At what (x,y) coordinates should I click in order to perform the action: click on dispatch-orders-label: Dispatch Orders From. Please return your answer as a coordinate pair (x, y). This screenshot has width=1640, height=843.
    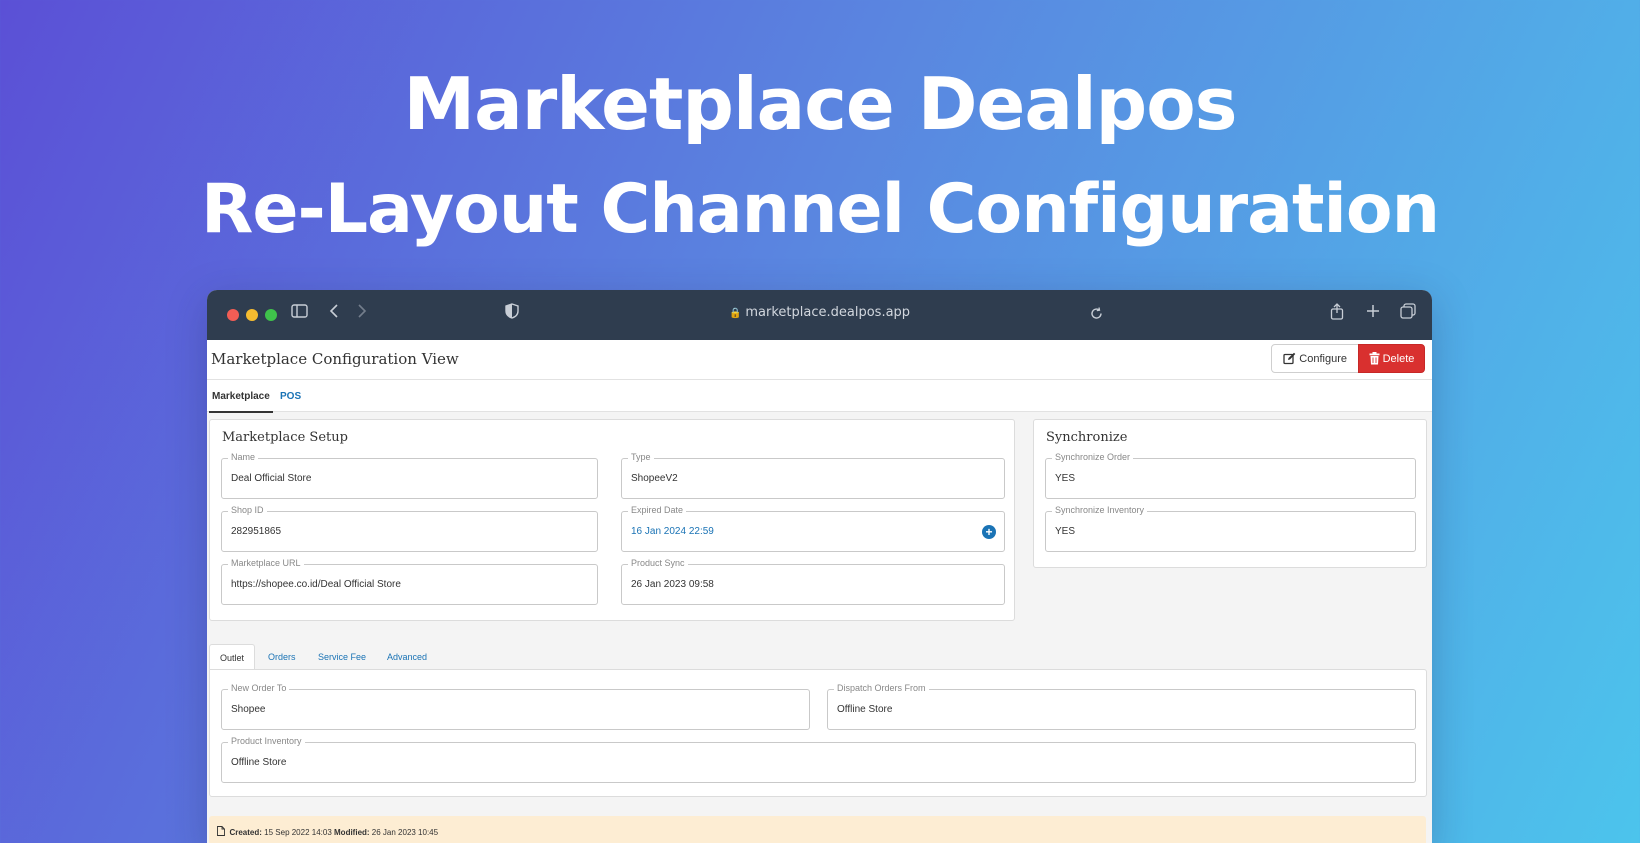
    Looking at the image, I should click on (881, 688).